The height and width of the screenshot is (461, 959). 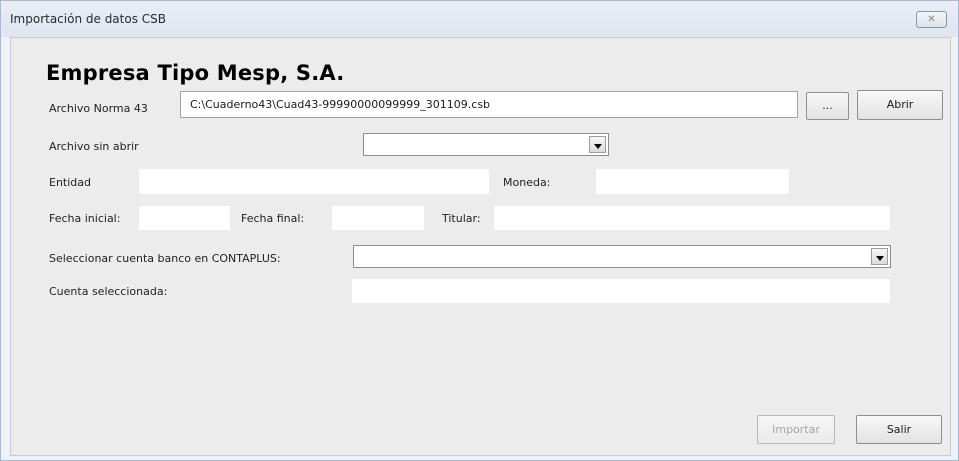 What do you see at coordinates (70, 182) in the screenshot?
I see `entidad-label: Entidad` at bounding box center [70, 182].